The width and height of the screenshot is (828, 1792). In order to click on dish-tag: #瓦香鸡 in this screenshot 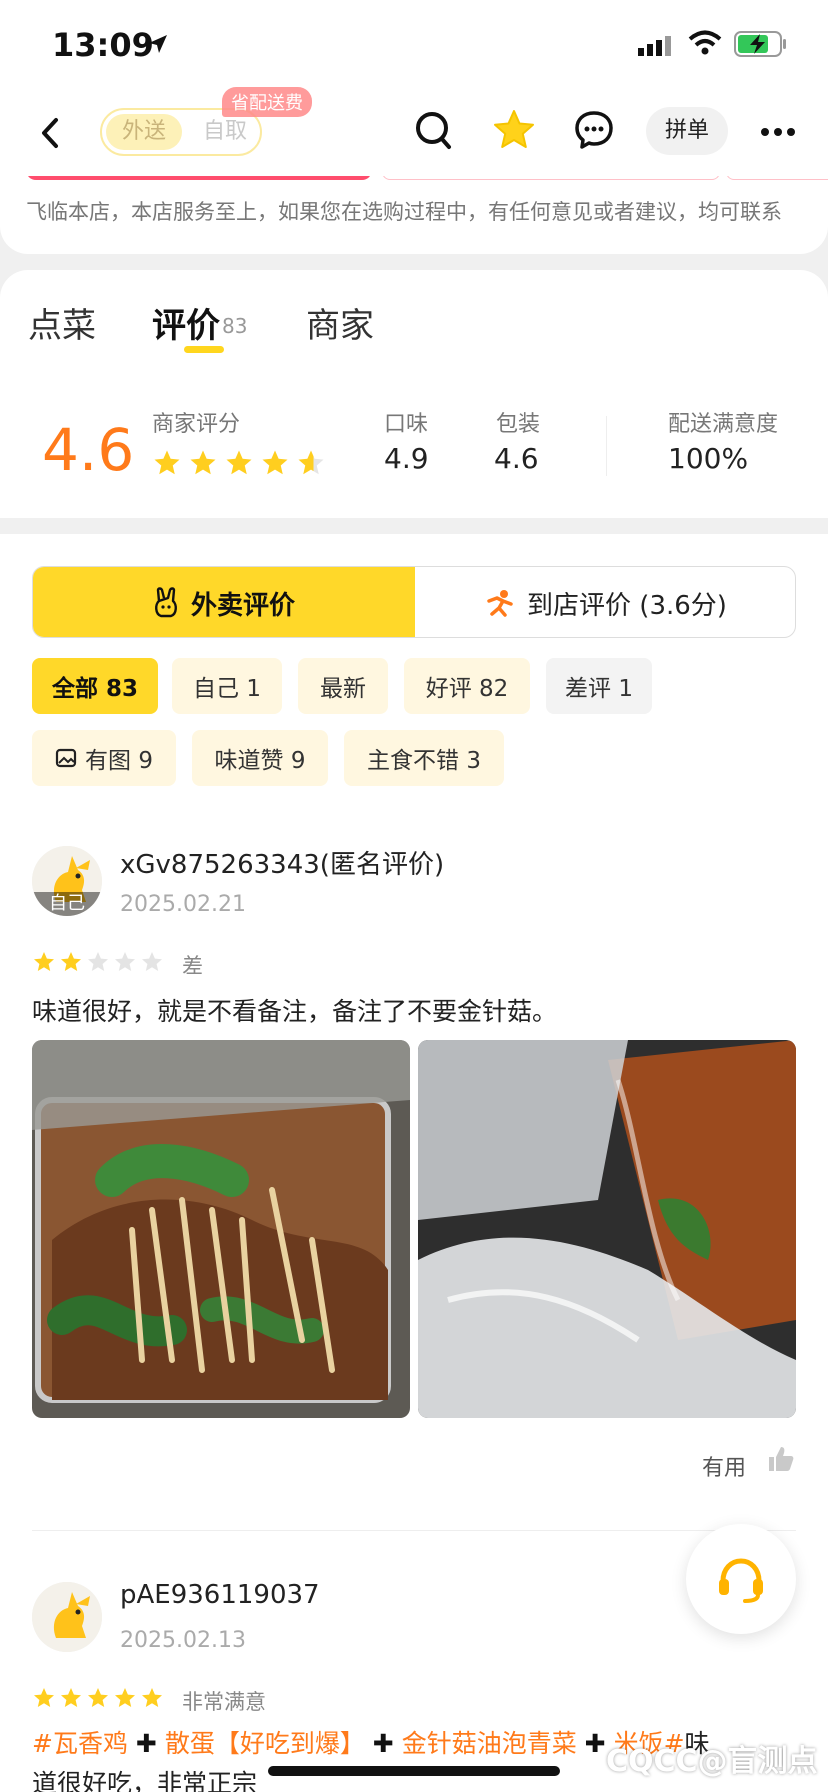, I will do `click(80, 1743)`.